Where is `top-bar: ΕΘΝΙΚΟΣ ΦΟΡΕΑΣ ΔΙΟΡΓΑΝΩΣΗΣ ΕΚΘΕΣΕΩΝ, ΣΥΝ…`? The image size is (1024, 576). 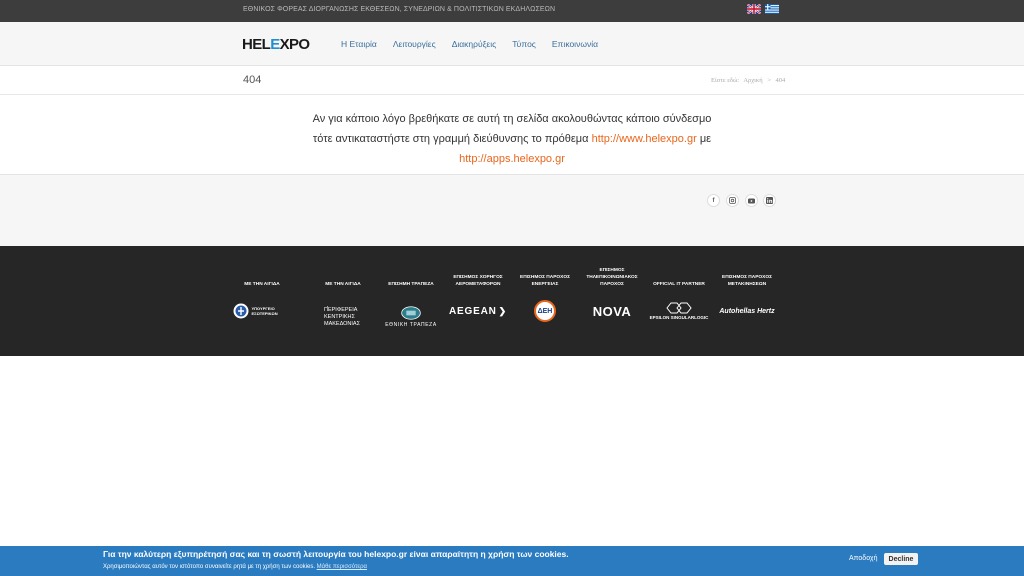
top-bar: ΕΘΝΙΚΟΣ ΦΟΡΕΑΣ ΔΙΟΡΓΑΝΩΣΗΣ ΕΚΘΕΣΕΩΝ, ΣΥΝ… is located at coordinates (512, 11).